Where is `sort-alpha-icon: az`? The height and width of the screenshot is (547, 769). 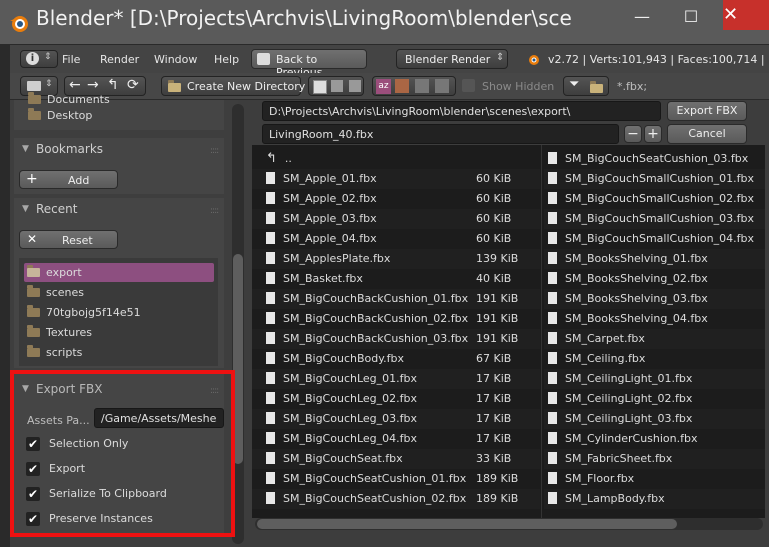
sort-alpha-icon: az is located at coordinates (383, 86).